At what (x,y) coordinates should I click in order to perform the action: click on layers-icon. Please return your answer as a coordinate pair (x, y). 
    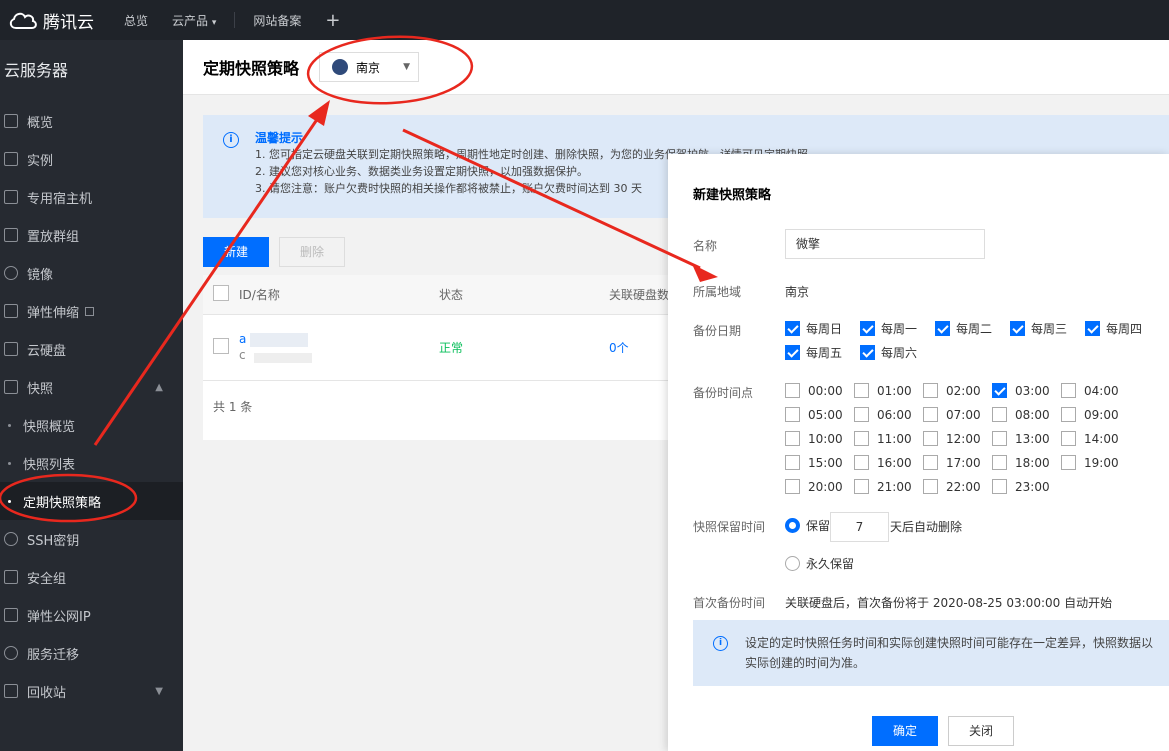
    Looking at the image, I should click on (11, 197).